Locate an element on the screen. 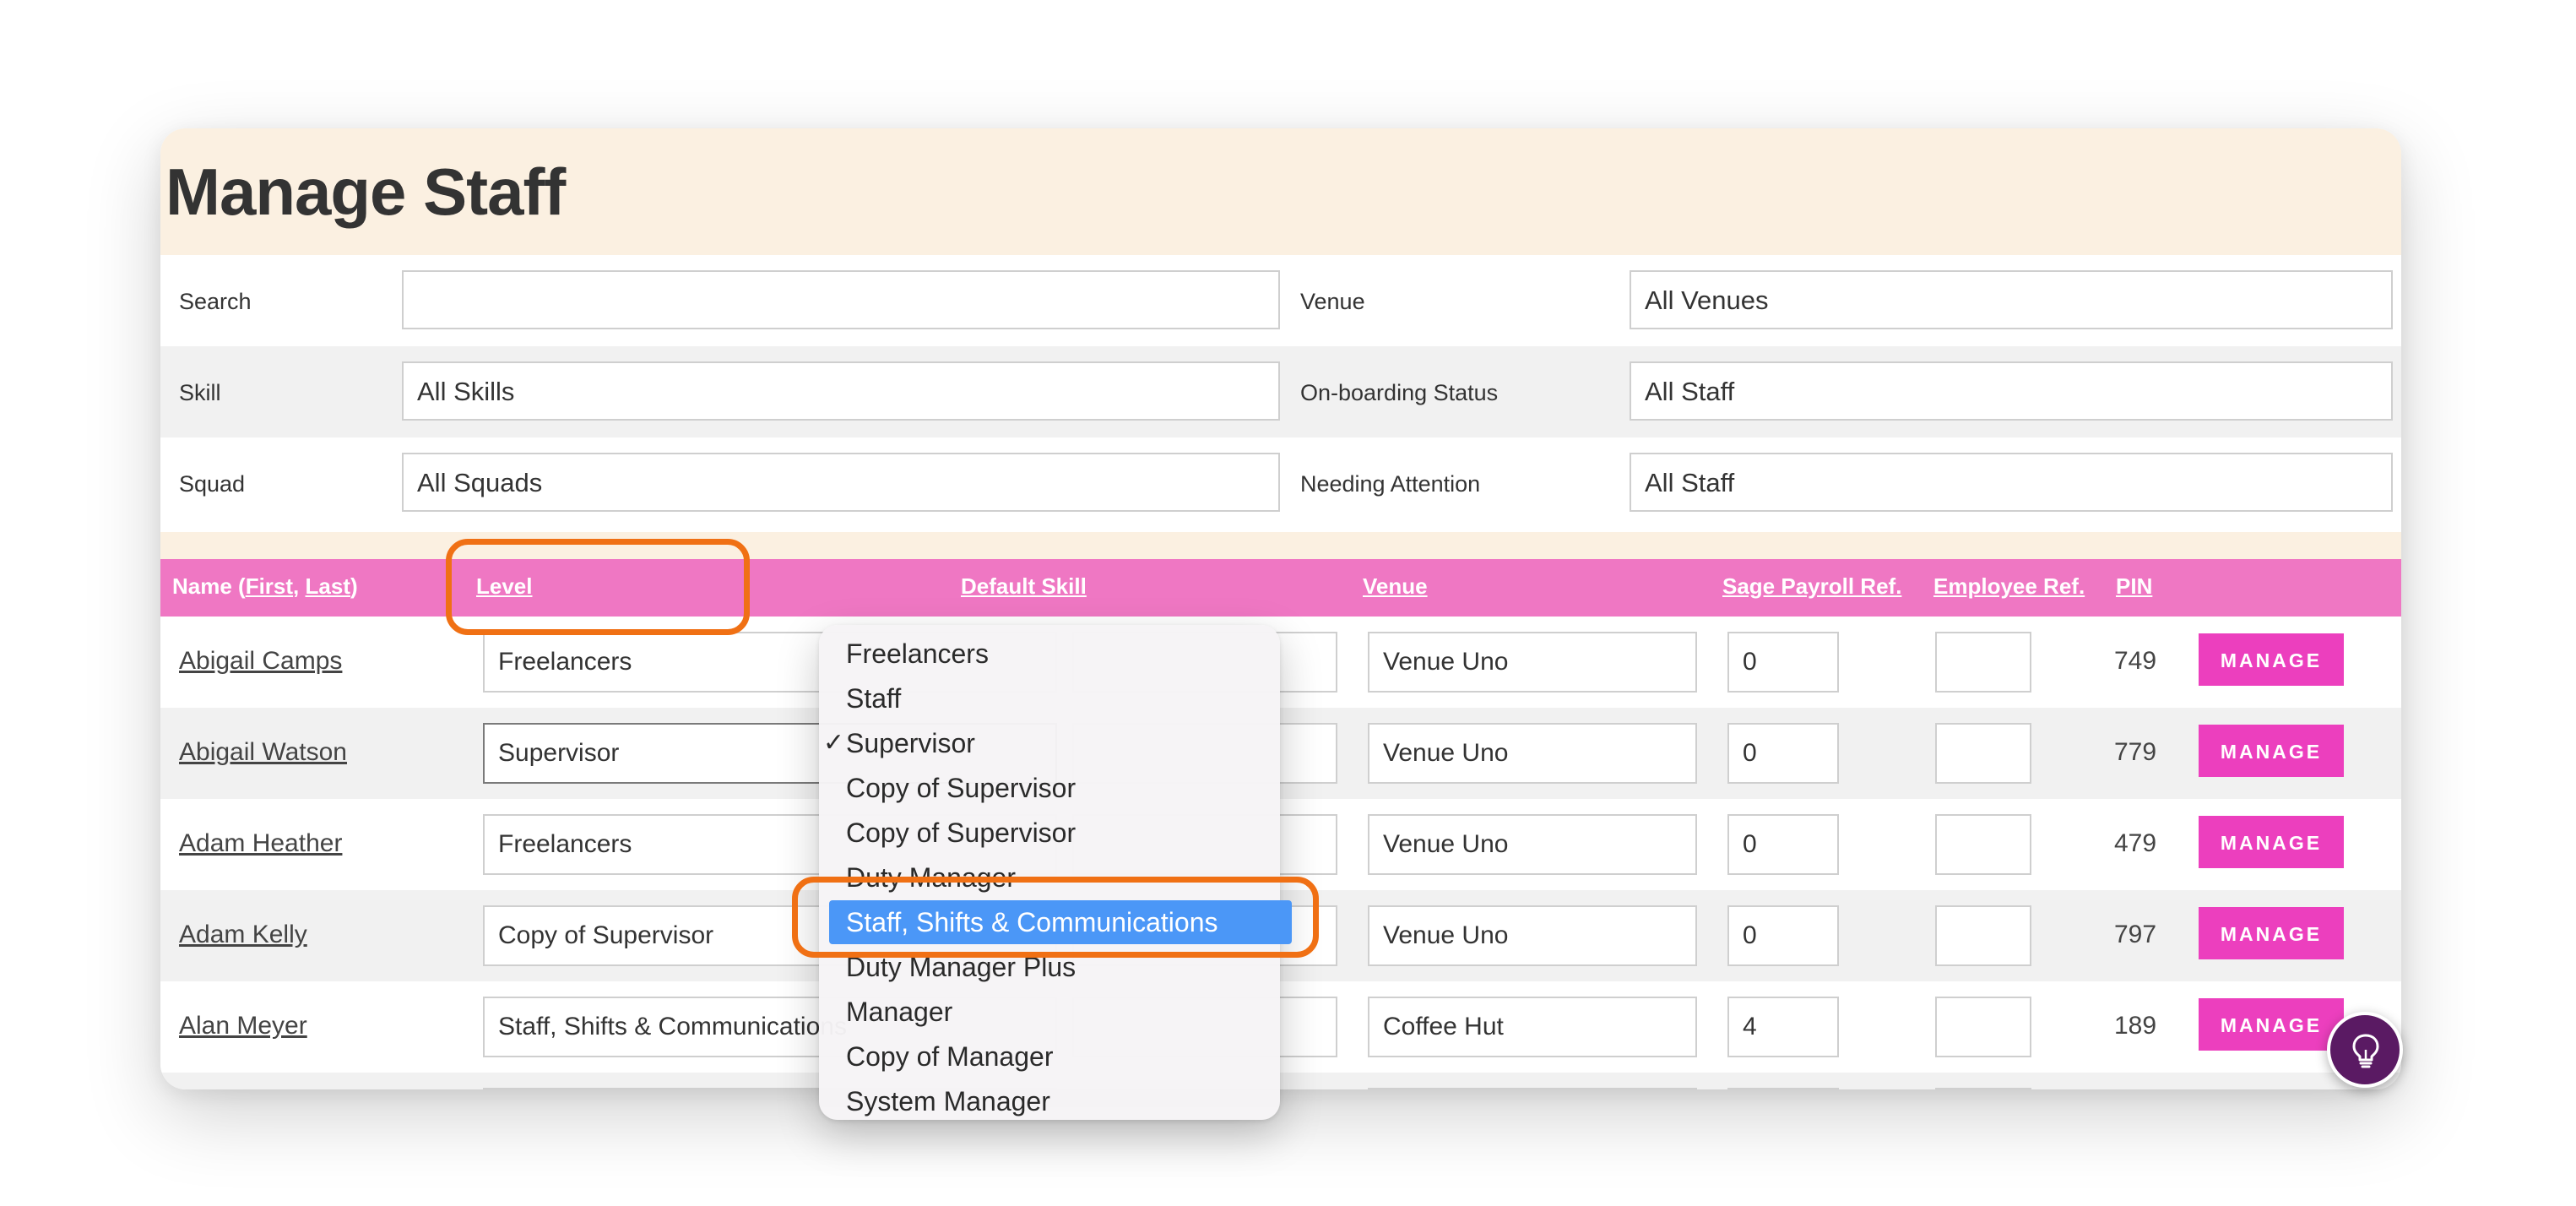 This screenshot has height=1206, width=2576. filter-row-search: Search Venue All Venues is located at coordinates (1280, 300).